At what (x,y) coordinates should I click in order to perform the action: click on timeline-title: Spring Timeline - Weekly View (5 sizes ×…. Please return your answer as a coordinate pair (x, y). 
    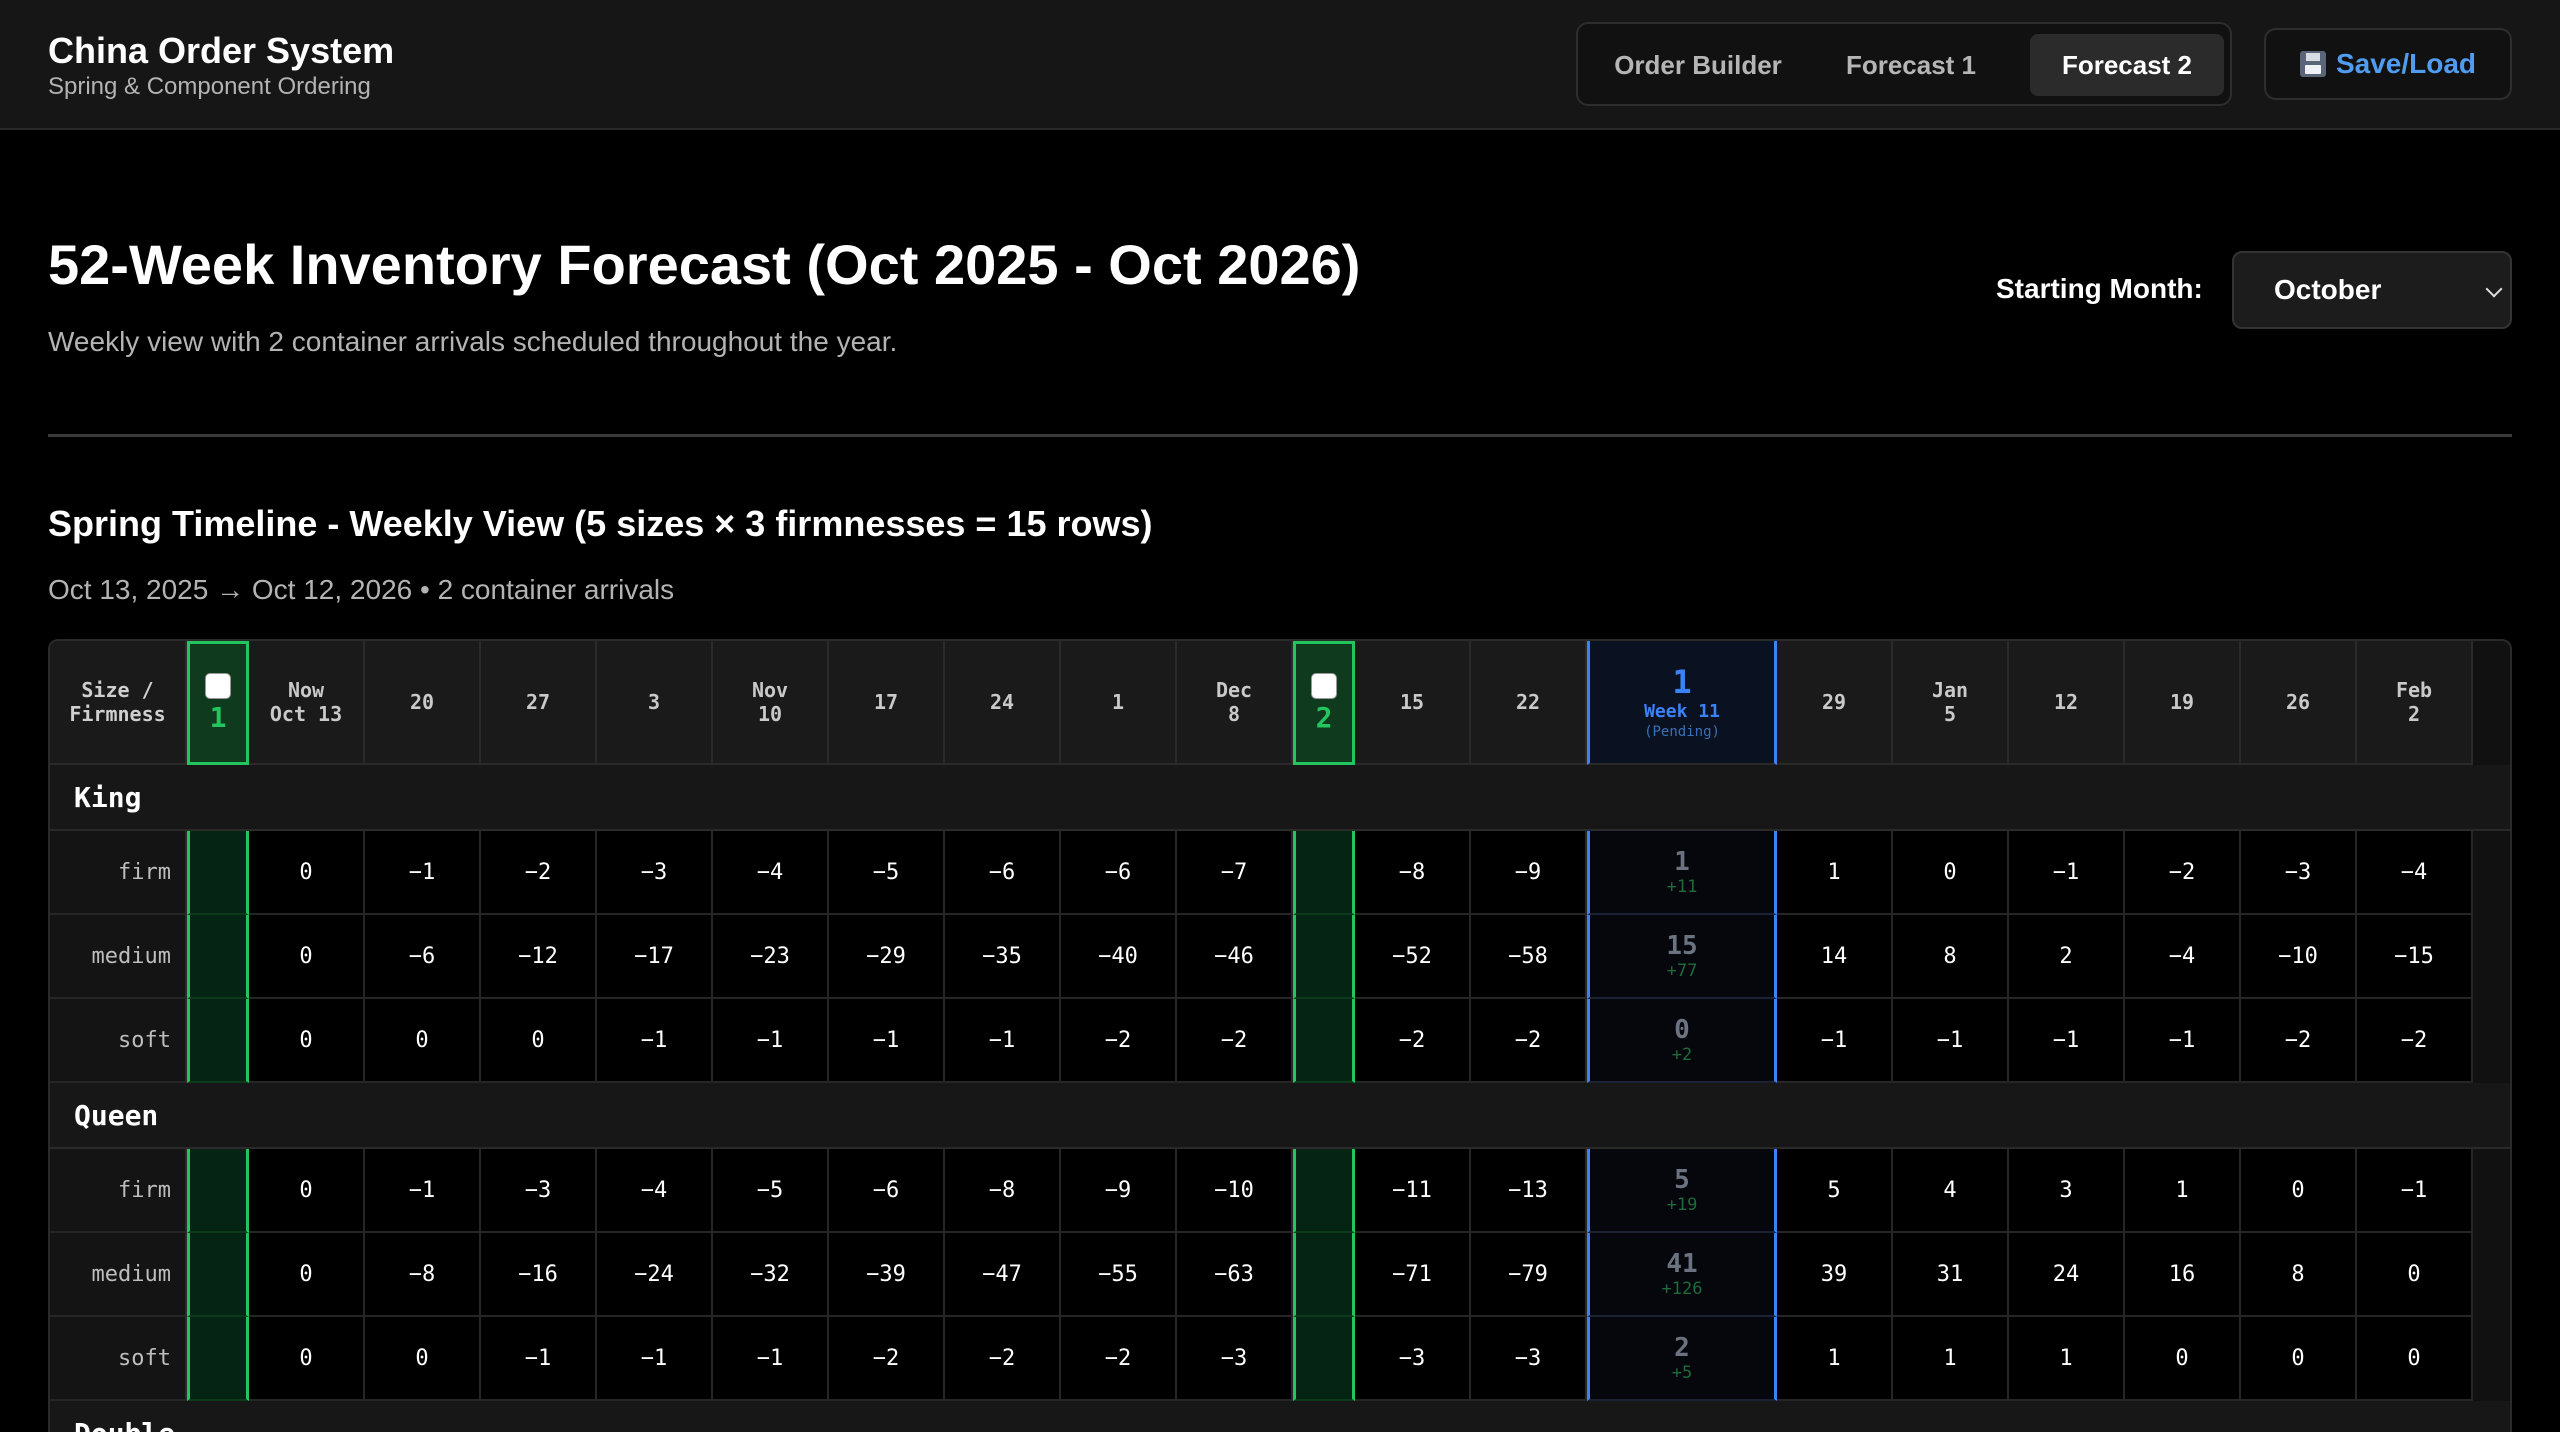
    Looking at the image, I should click on (600, 523).